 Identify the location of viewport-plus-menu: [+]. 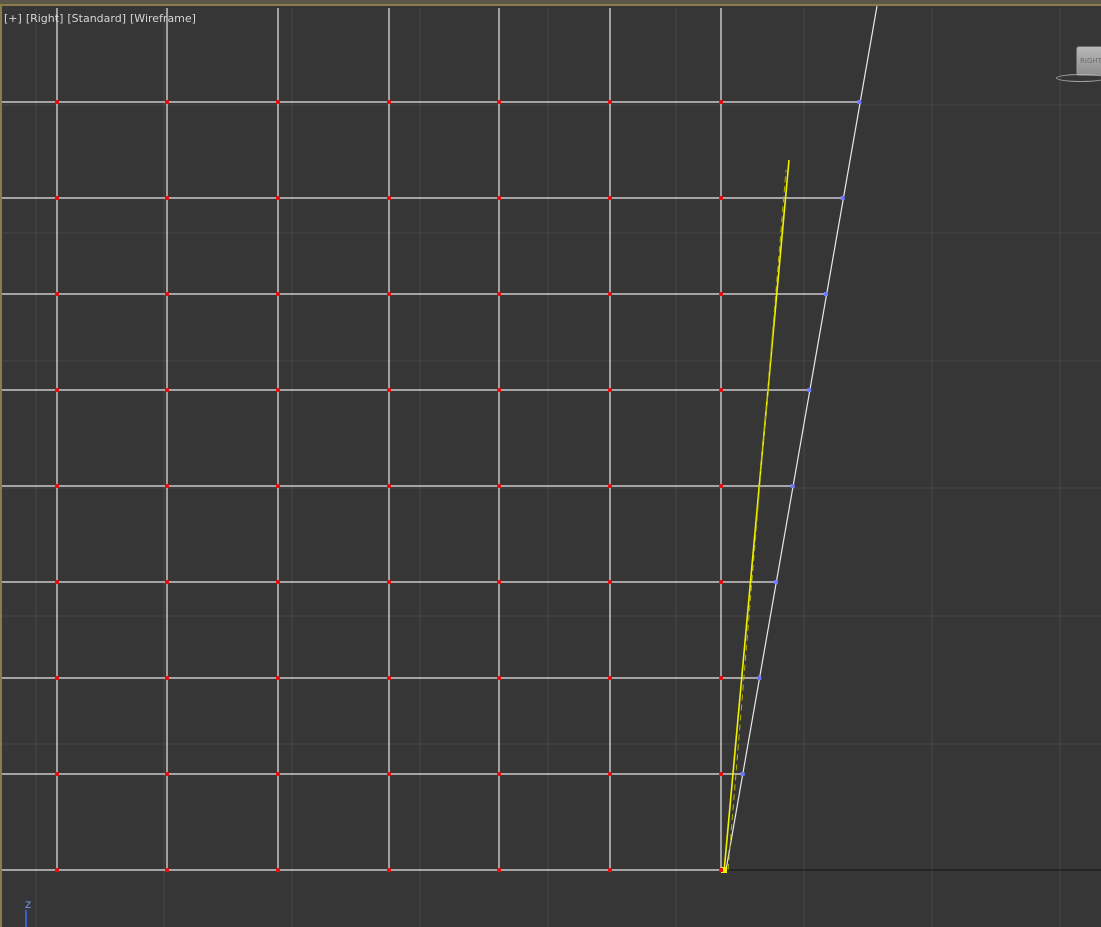
(13, 19).